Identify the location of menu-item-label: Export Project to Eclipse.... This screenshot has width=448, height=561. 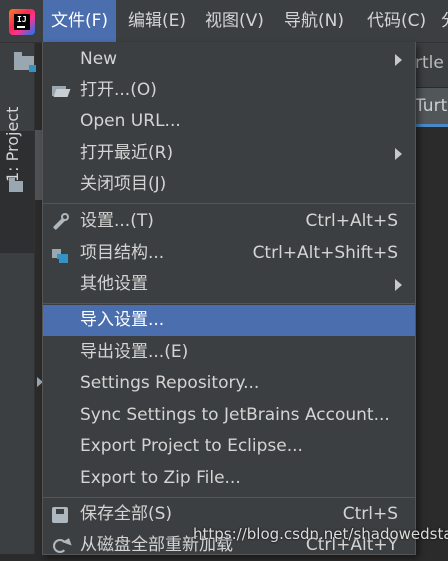
(191, 446).